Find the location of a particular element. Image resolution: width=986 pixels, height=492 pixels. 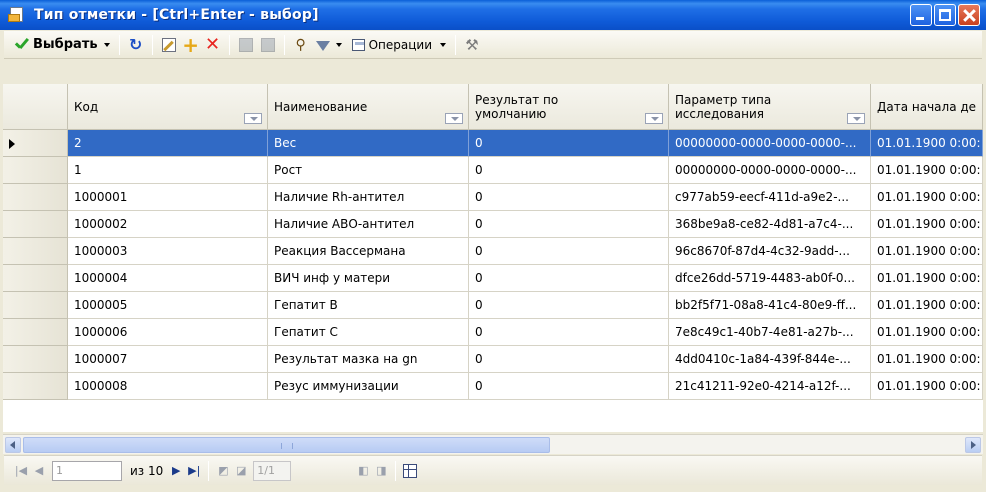

cell-name: ВИЧ инф у матери is located at coordinates (368, 278).